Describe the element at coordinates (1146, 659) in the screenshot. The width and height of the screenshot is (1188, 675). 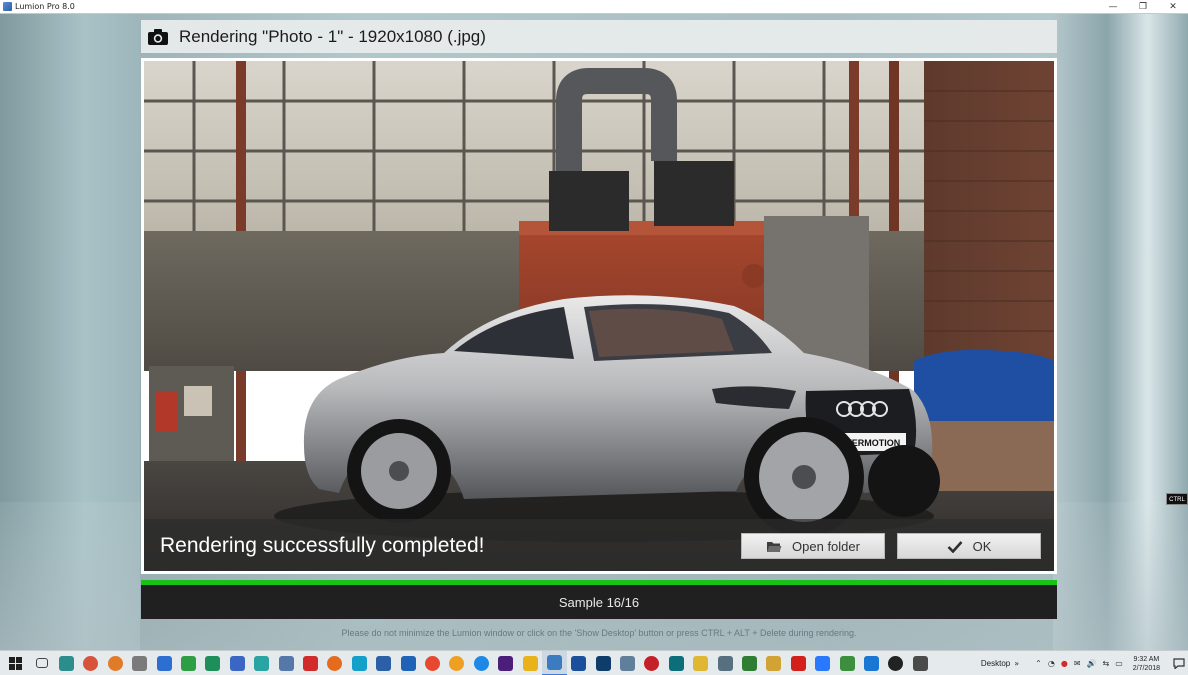
I see `clock-time: 9:32 AM` at that location.